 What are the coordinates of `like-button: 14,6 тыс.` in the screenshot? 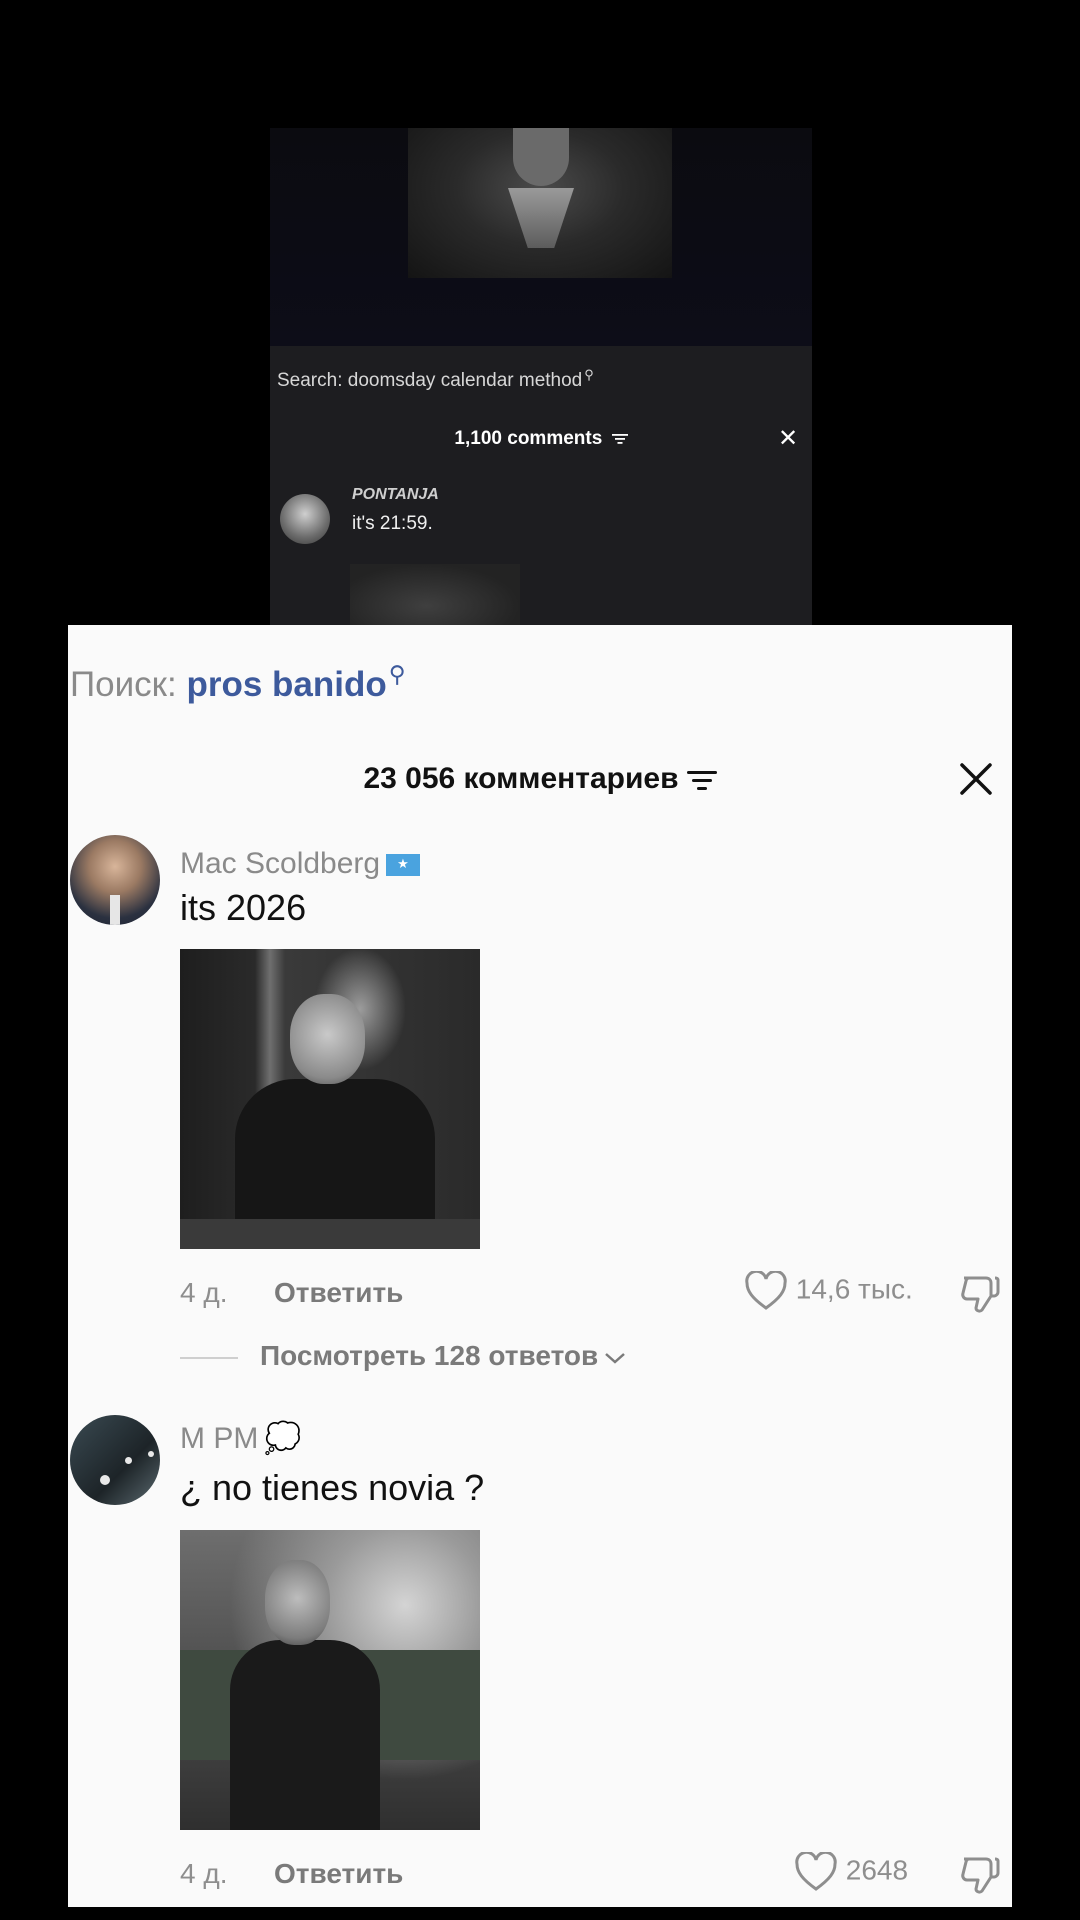 It's located at (828, 1290).